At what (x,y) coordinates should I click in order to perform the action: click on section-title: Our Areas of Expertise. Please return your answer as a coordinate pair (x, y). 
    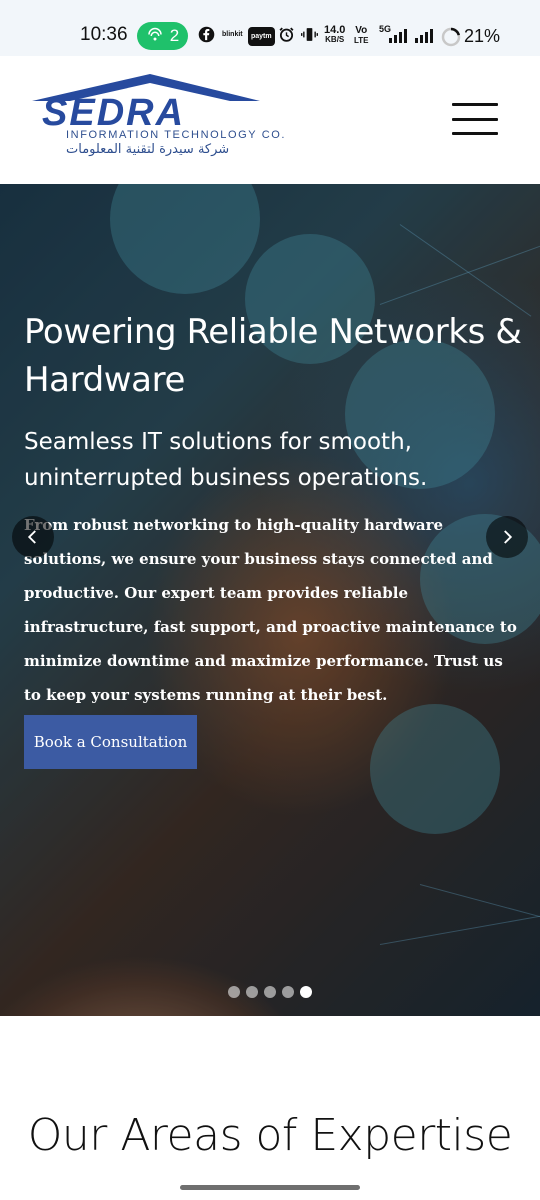
    Looking at the image, I should click on (270, 1135).